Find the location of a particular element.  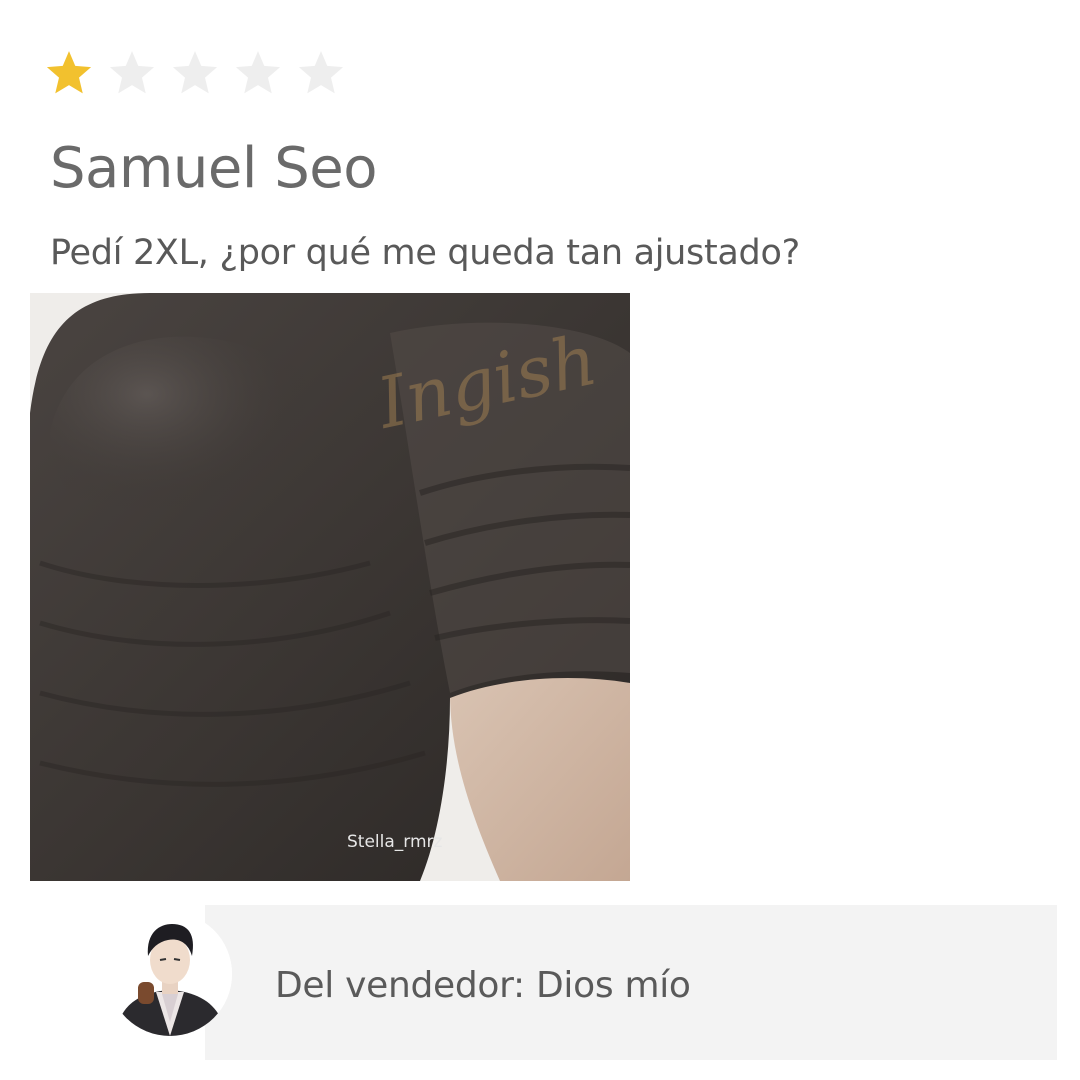

star-rating is located at coordinates (195, 73).